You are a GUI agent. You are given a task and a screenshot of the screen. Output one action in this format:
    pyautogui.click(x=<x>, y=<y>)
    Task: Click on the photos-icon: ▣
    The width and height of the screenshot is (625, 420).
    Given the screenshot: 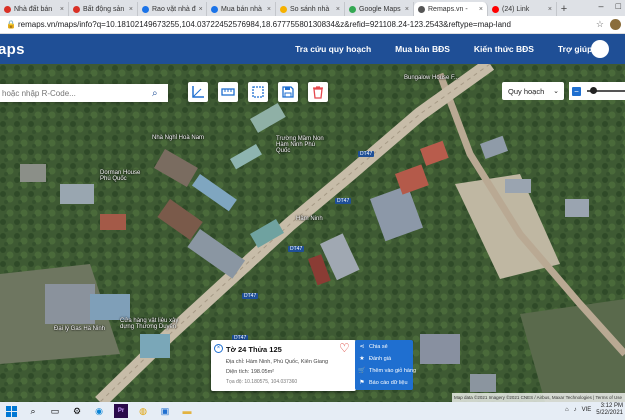 What is the action you would take?
    pyautogui.click(x=165, y=411)
    